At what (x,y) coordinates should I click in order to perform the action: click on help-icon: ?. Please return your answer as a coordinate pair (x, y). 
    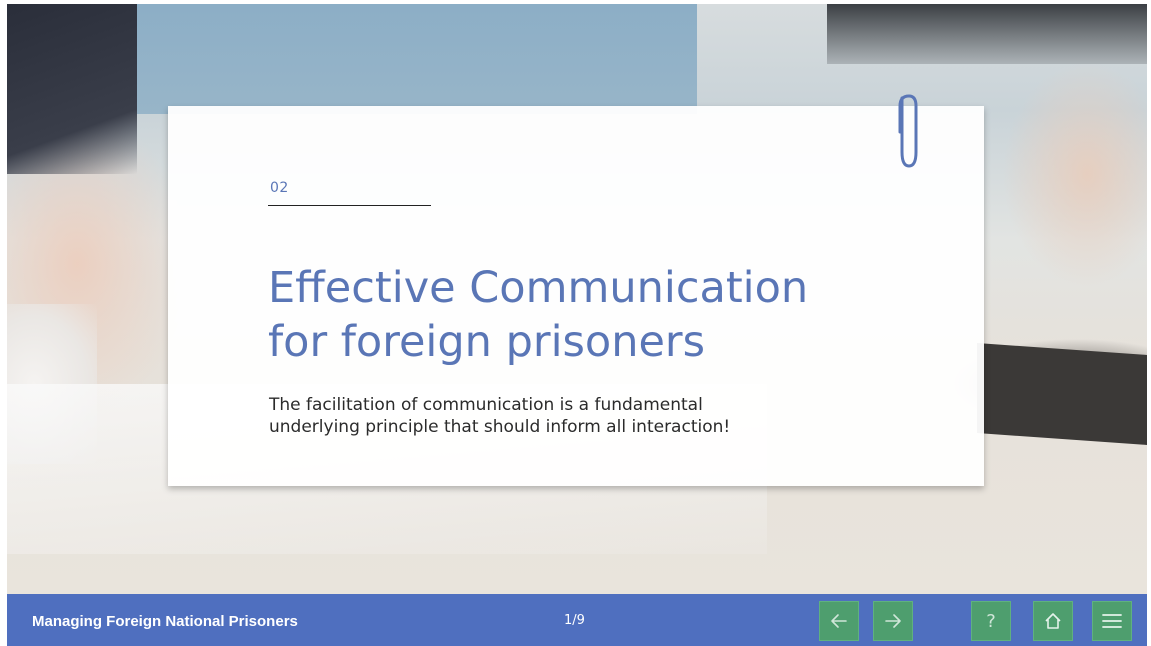
    Looking at the image, I should click on (991, 621).